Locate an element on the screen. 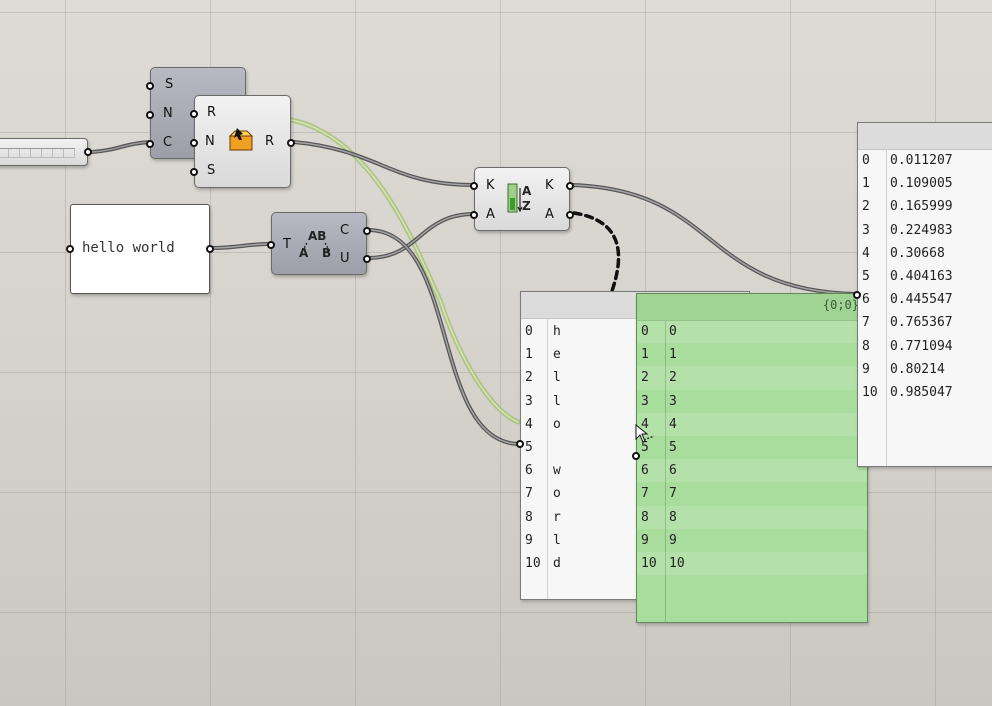 This screenshot has height=706, width=992. chars-grip-u is located at coordinates (367, 259).